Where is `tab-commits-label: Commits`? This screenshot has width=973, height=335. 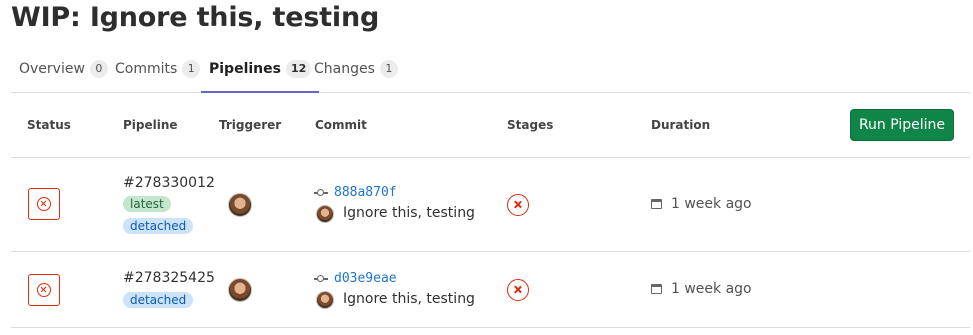
tab-commits-label: Commits is located at coordinates (146, 69).